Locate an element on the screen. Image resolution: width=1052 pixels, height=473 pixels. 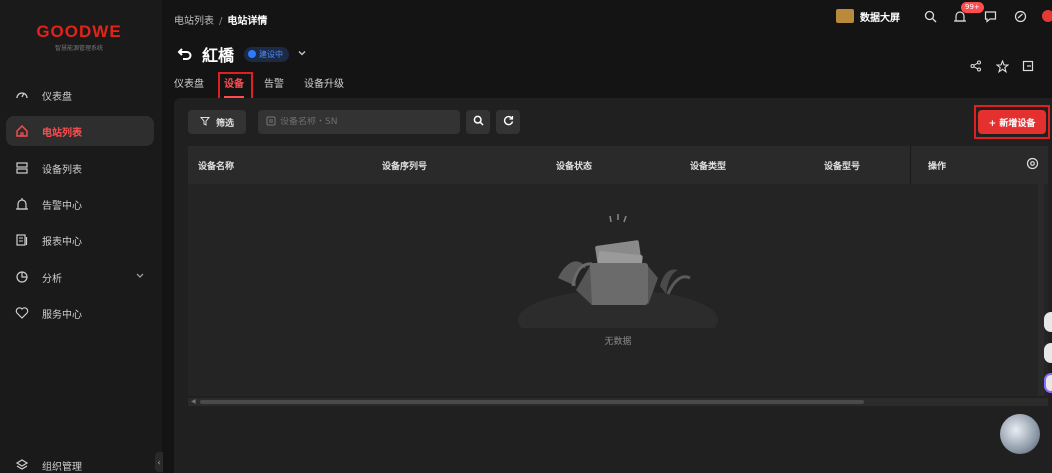
logo: GOODWE 智慧能源管理系统 is located at coordinates (79, 37).